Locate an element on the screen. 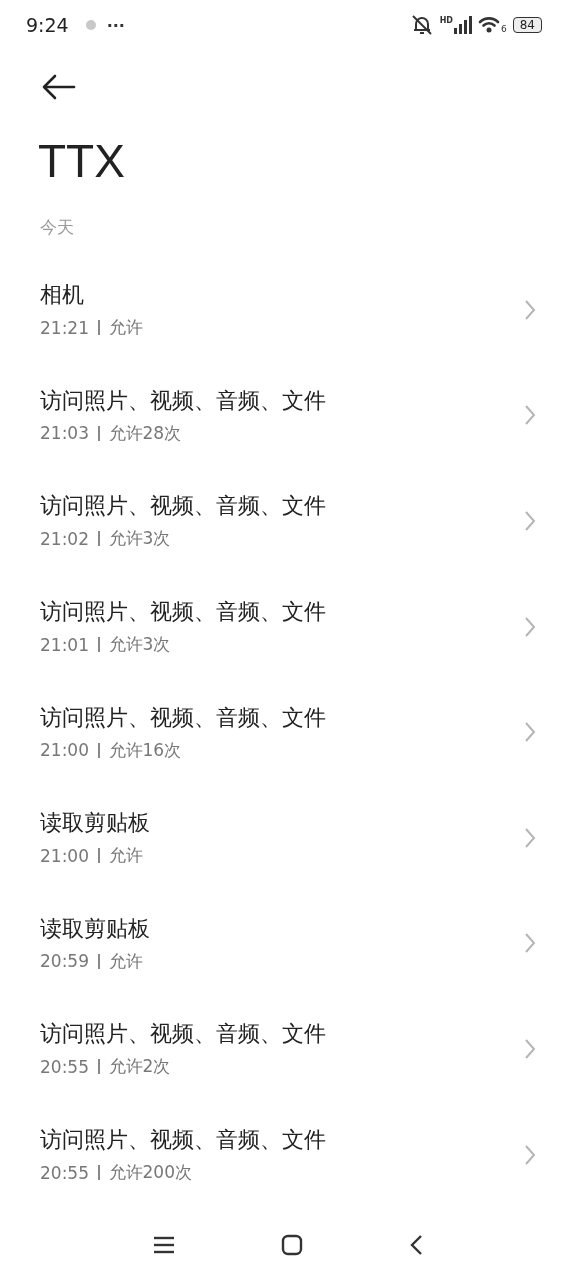 The image size is (576, 1280). record-item: 读取剪贴板 21:00 允许 is located at coordinates (288, 837).